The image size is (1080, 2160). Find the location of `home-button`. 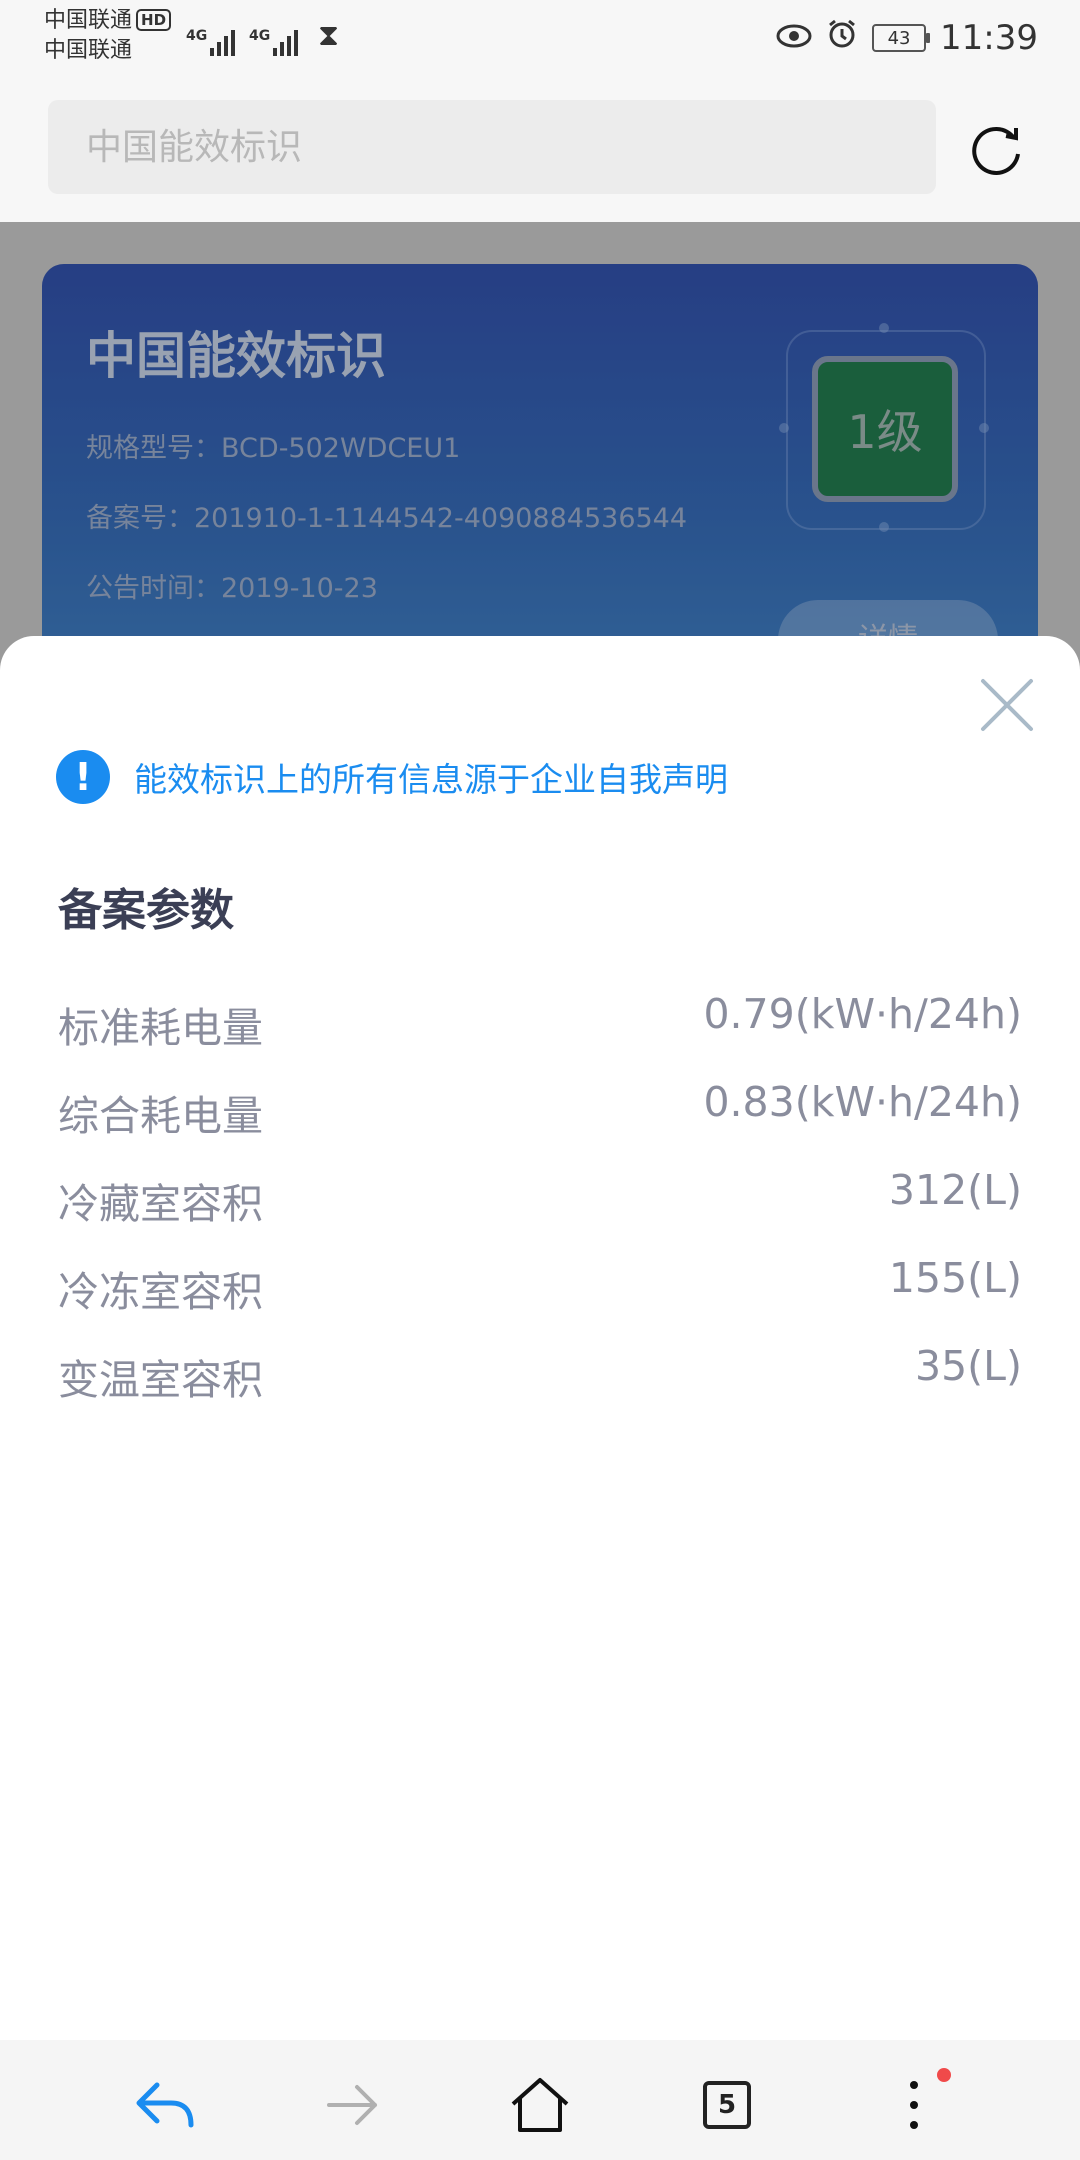

home-button is located at coordinates (540, 2105).